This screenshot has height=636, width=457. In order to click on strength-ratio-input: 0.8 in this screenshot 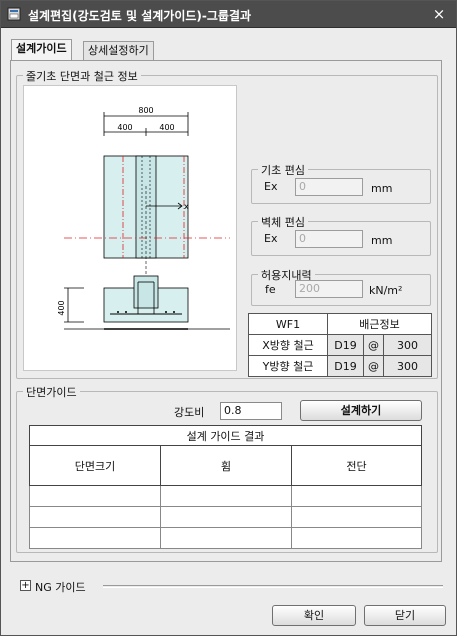, I will do `click(251, 411)`.